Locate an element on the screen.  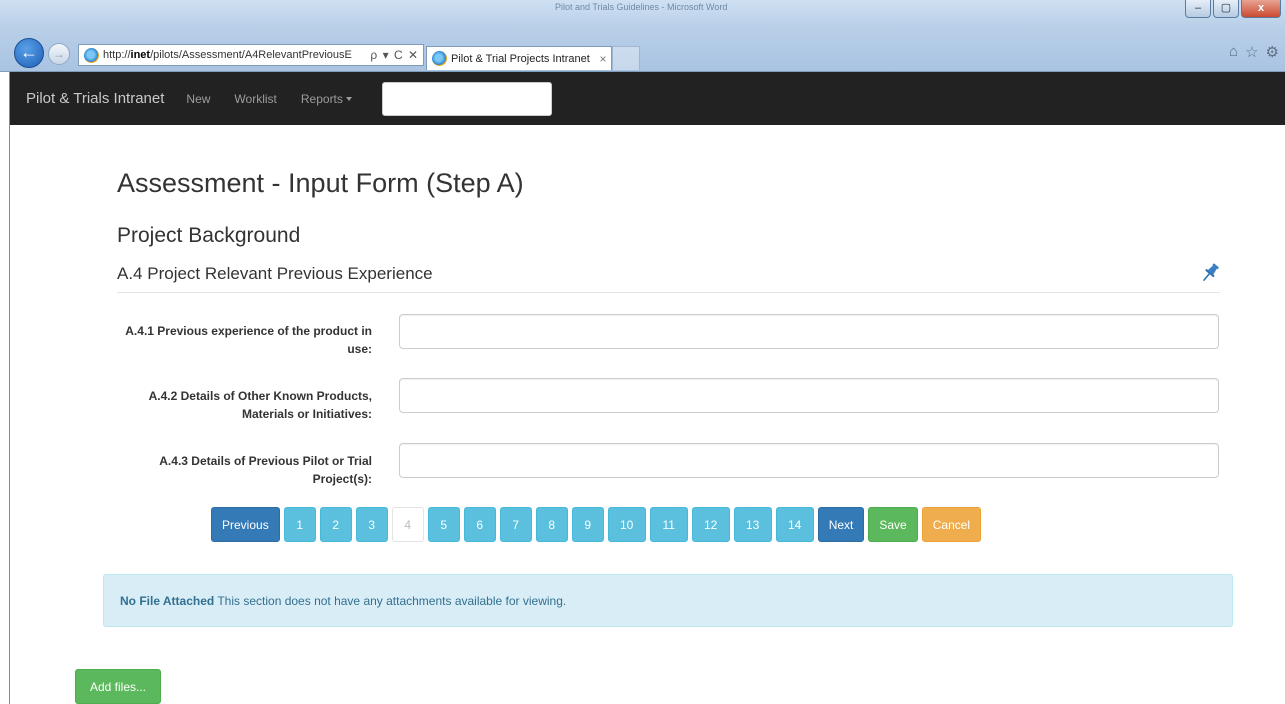
new-tab-button is located at coordinates (626, 58).